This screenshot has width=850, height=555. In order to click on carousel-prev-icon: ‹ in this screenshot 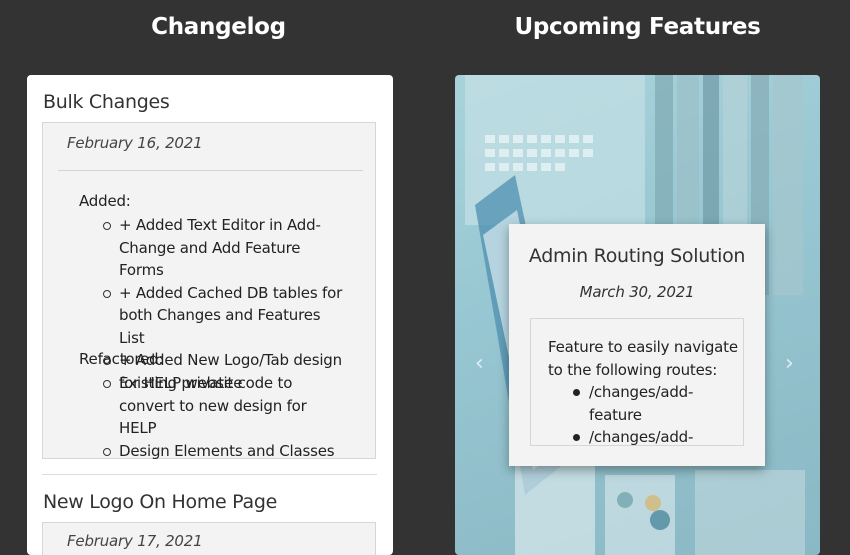, I will do `click(479, 363)`.